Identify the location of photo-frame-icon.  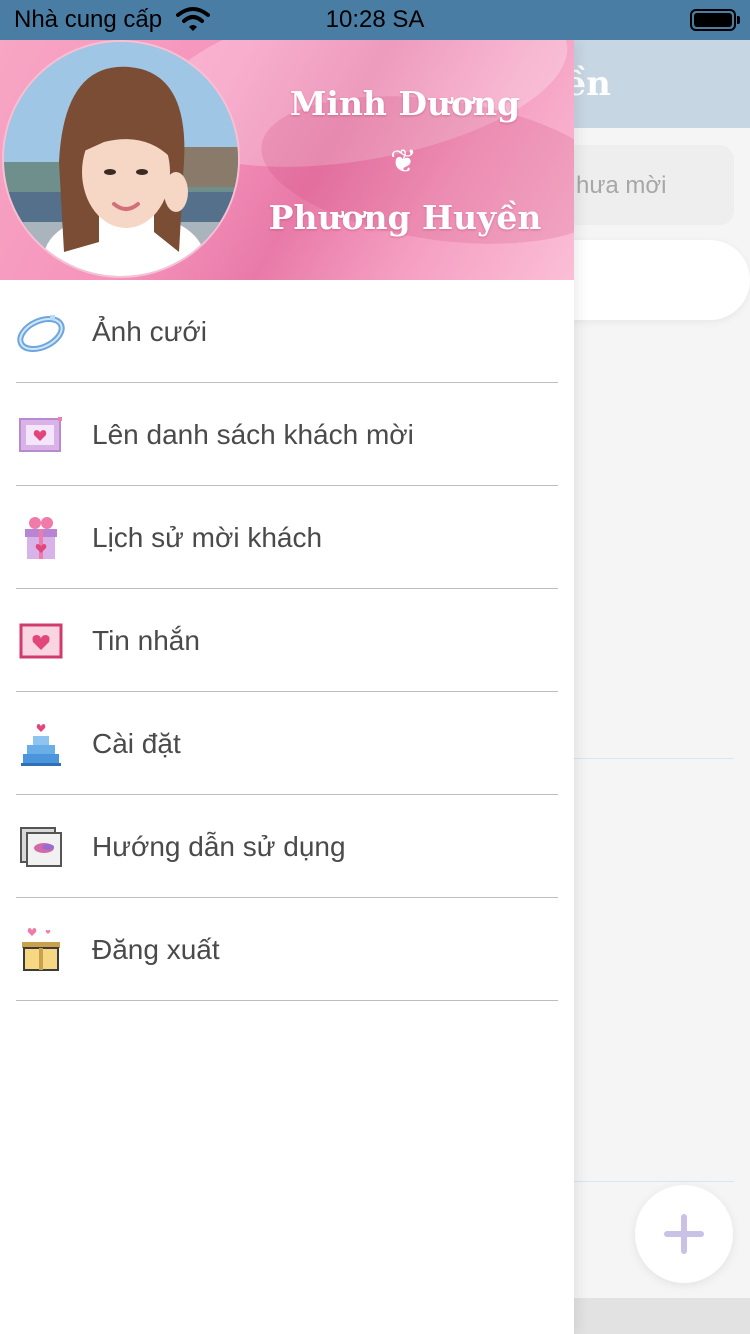
(41, 847).